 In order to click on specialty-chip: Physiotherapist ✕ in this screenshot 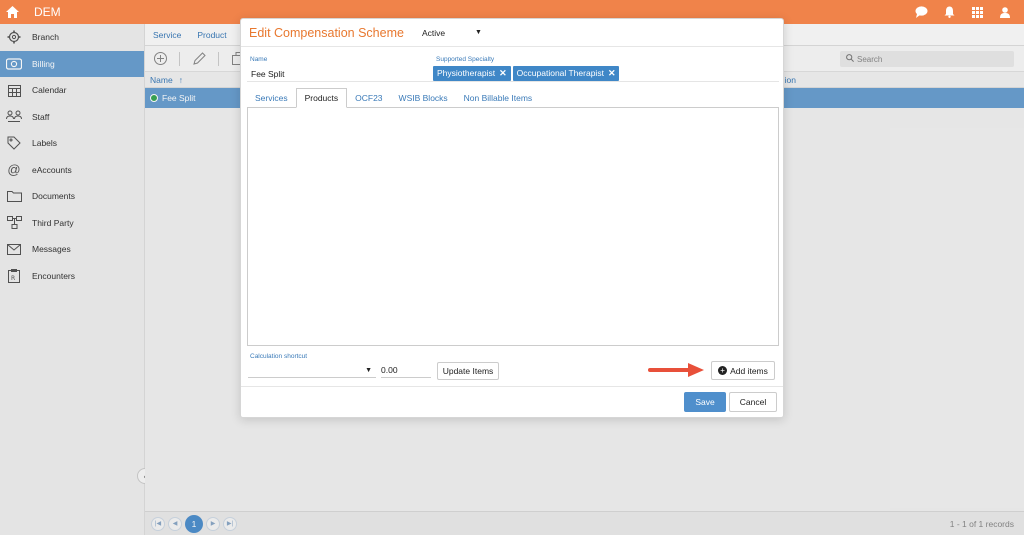, I will do `click(472, 73)`.